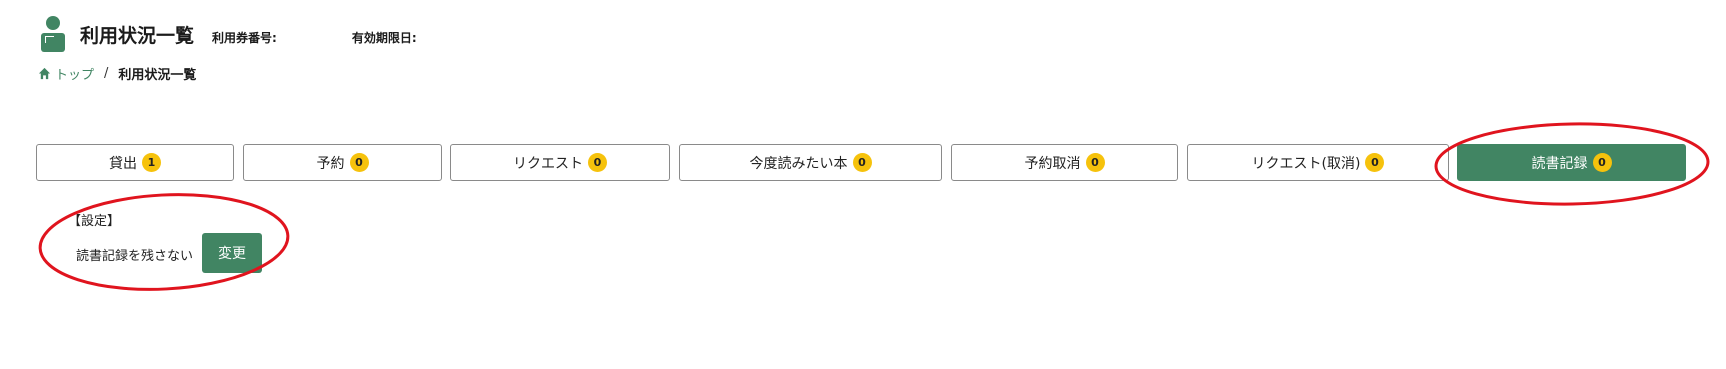  I want to click on user-card-icon, so click(53, 34).